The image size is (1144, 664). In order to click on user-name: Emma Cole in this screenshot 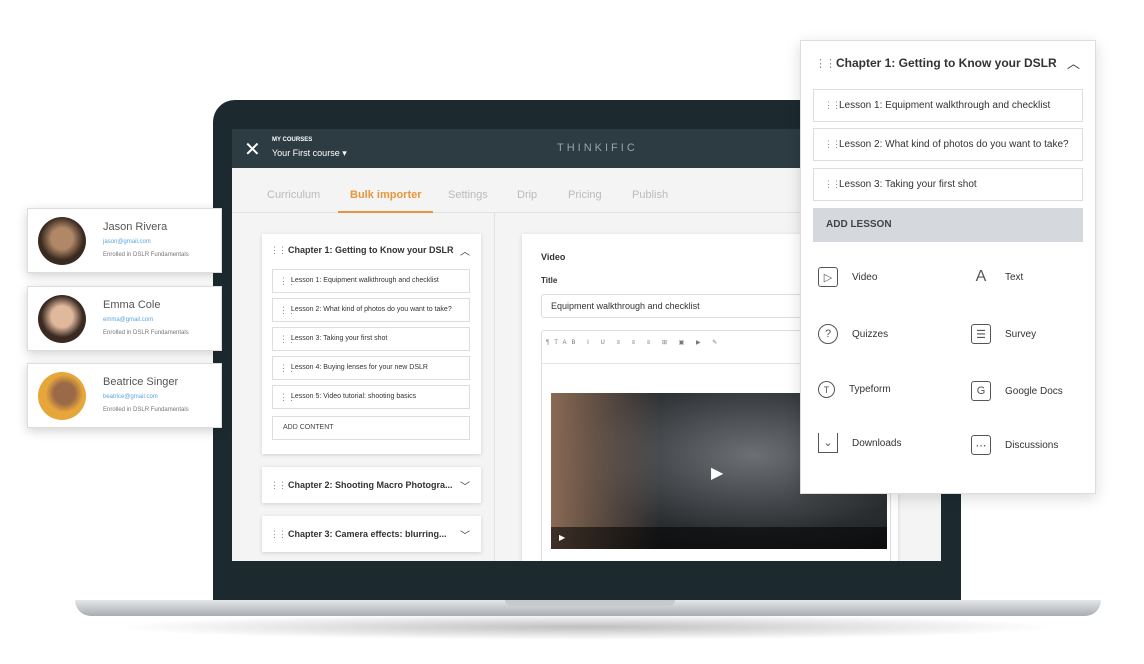, I will do `click(132, 305)`.